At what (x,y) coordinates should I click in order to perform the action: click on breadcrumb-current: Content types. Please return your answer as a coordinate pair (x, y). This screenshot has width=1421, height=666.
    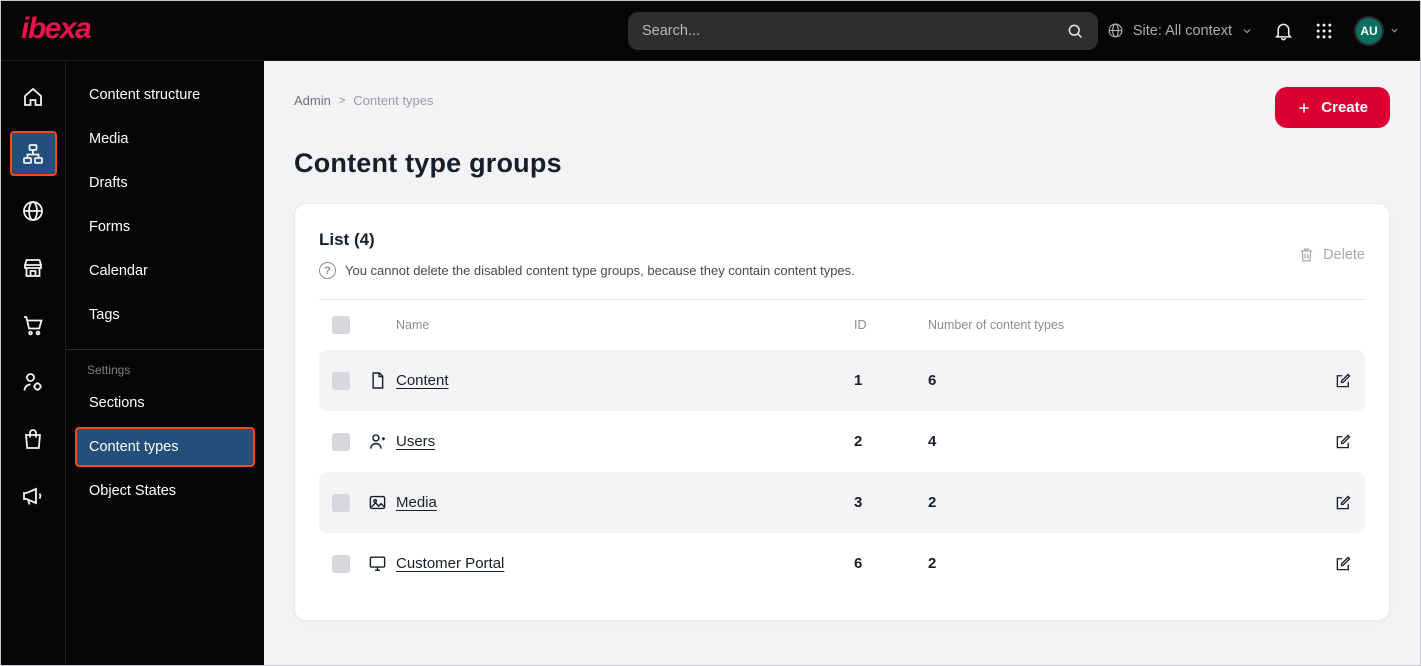
    Looking at the image, I should click on (393, 100).